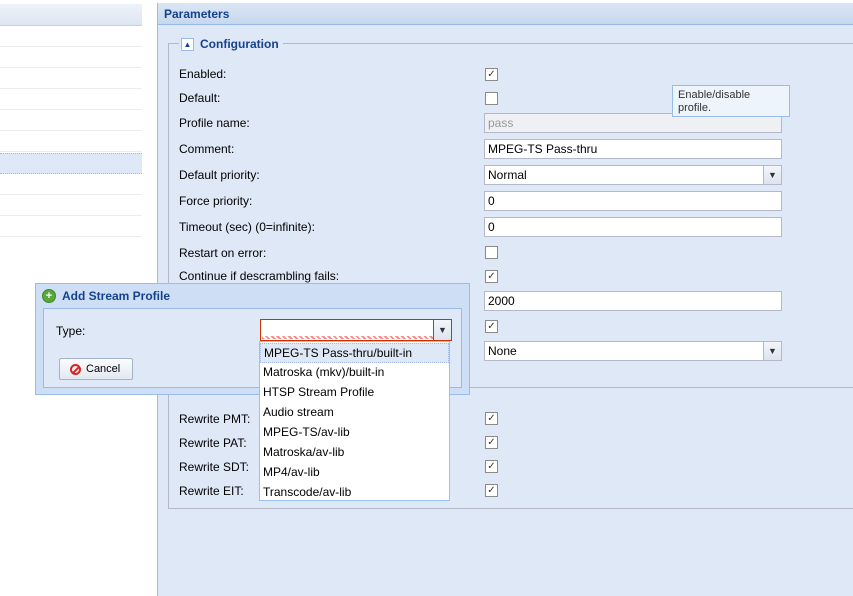  I want to click on comment-field: MPEG-TS Pass-thru, so click(633, 149).